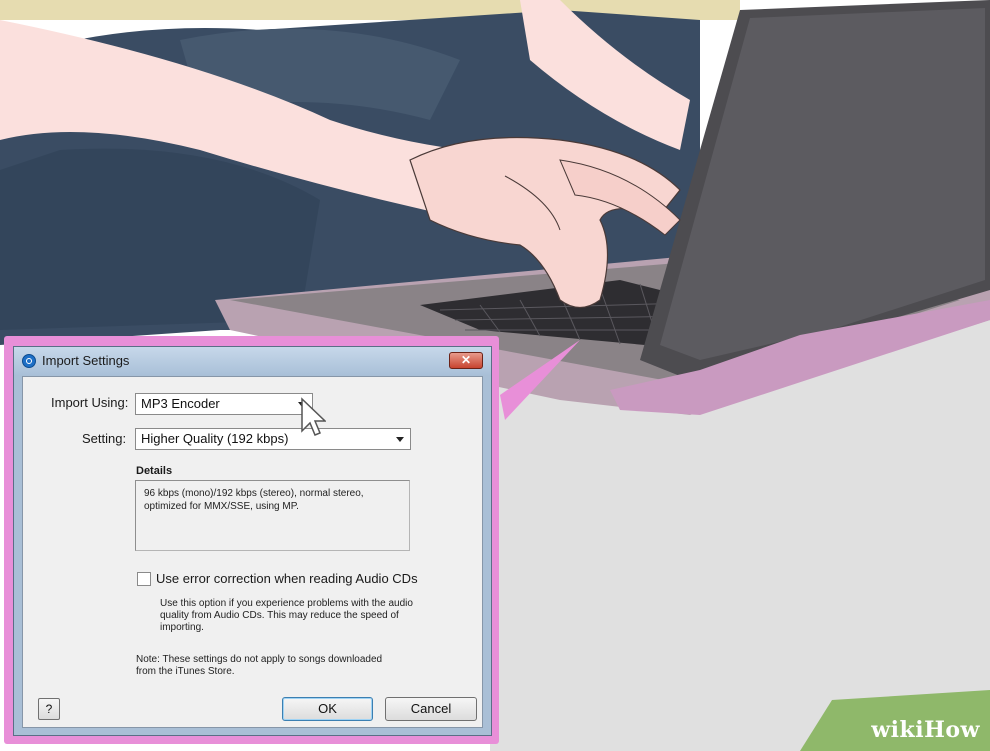 This screenshot has width=990, height=751. Describe the element at coordinates (925, 730) in the screenshot. I see `wikihow-logo: wikiHow` at that location.